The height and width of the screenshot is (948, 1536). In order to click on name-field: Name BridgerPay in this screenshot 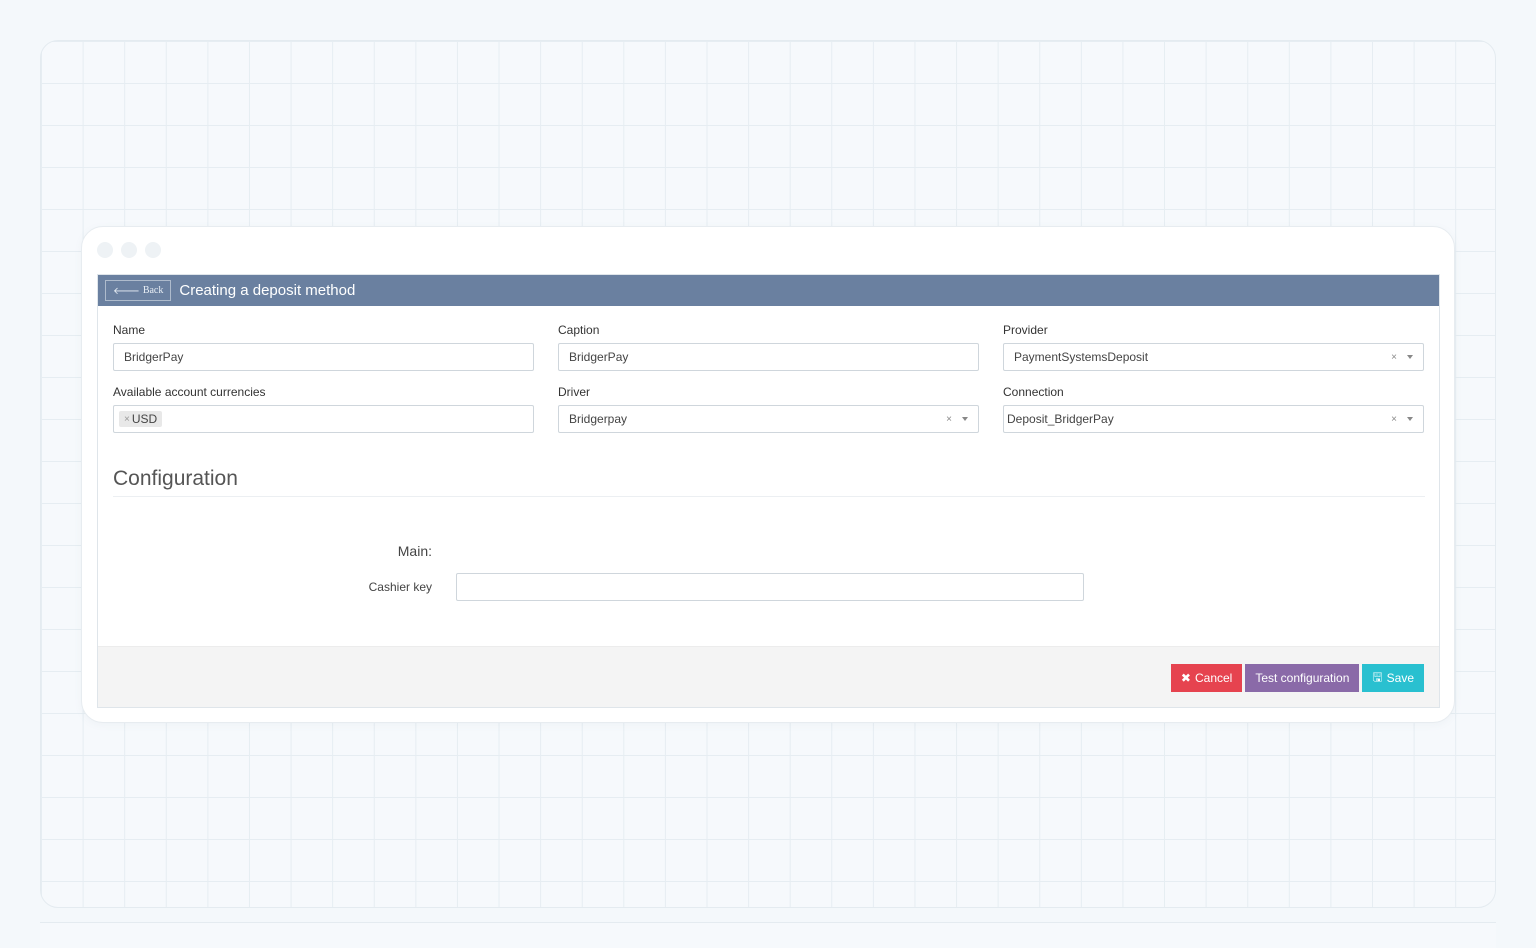, I will do `click(323, 347)`.